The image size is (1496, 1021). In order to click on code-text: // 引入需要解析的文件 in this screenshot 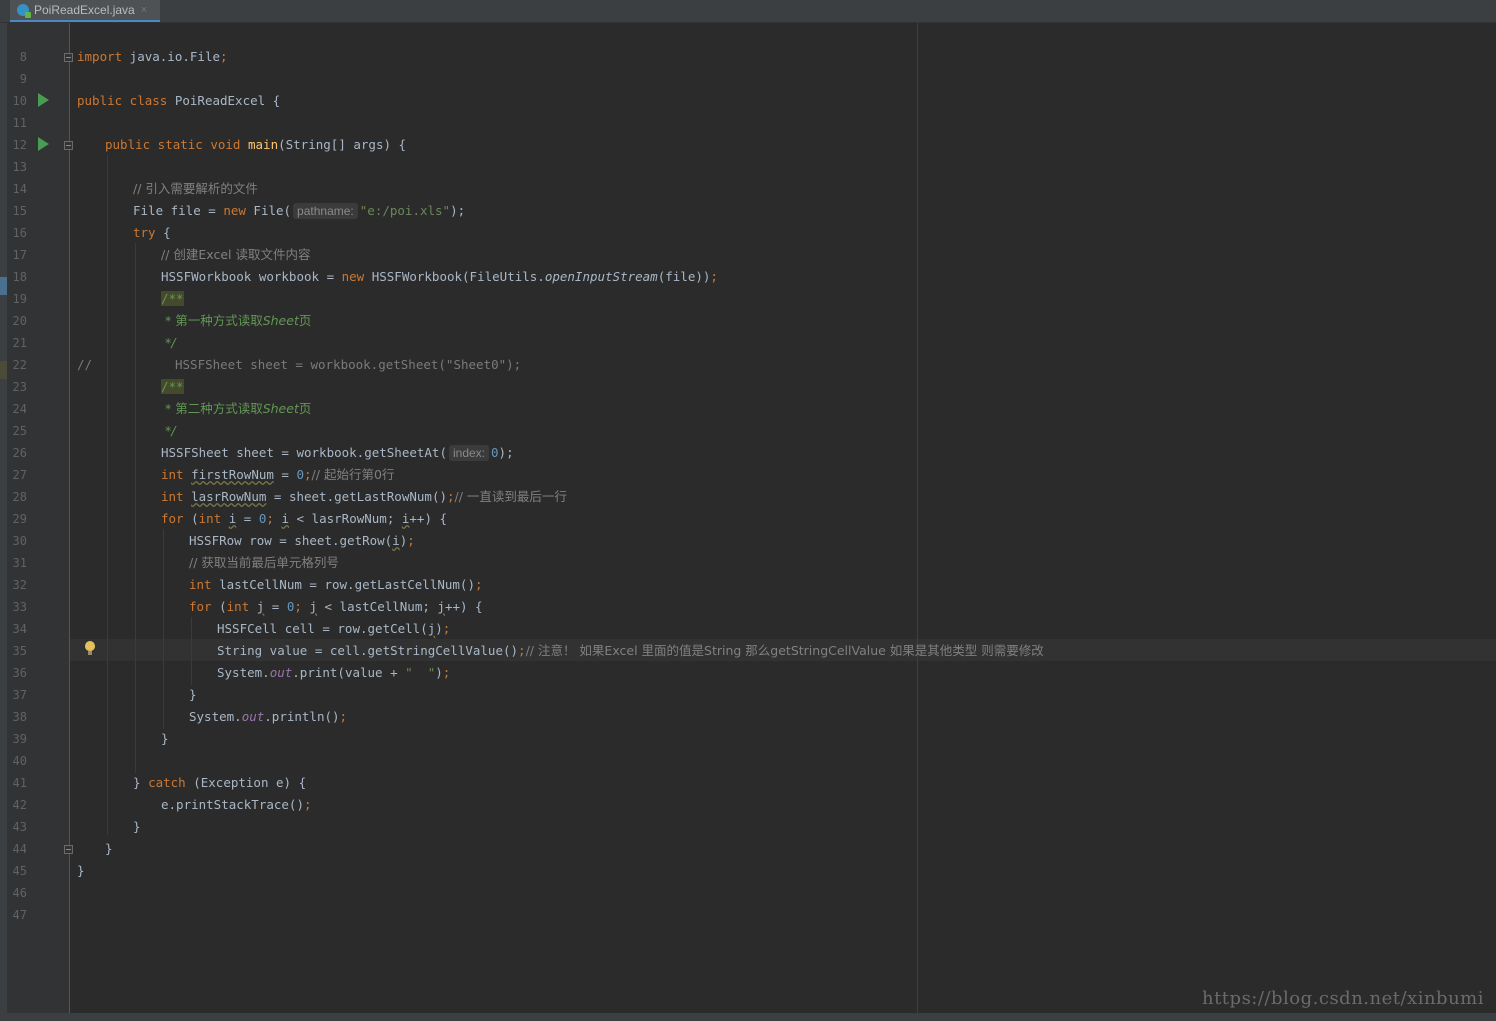, I will do `click(195, 189)`.